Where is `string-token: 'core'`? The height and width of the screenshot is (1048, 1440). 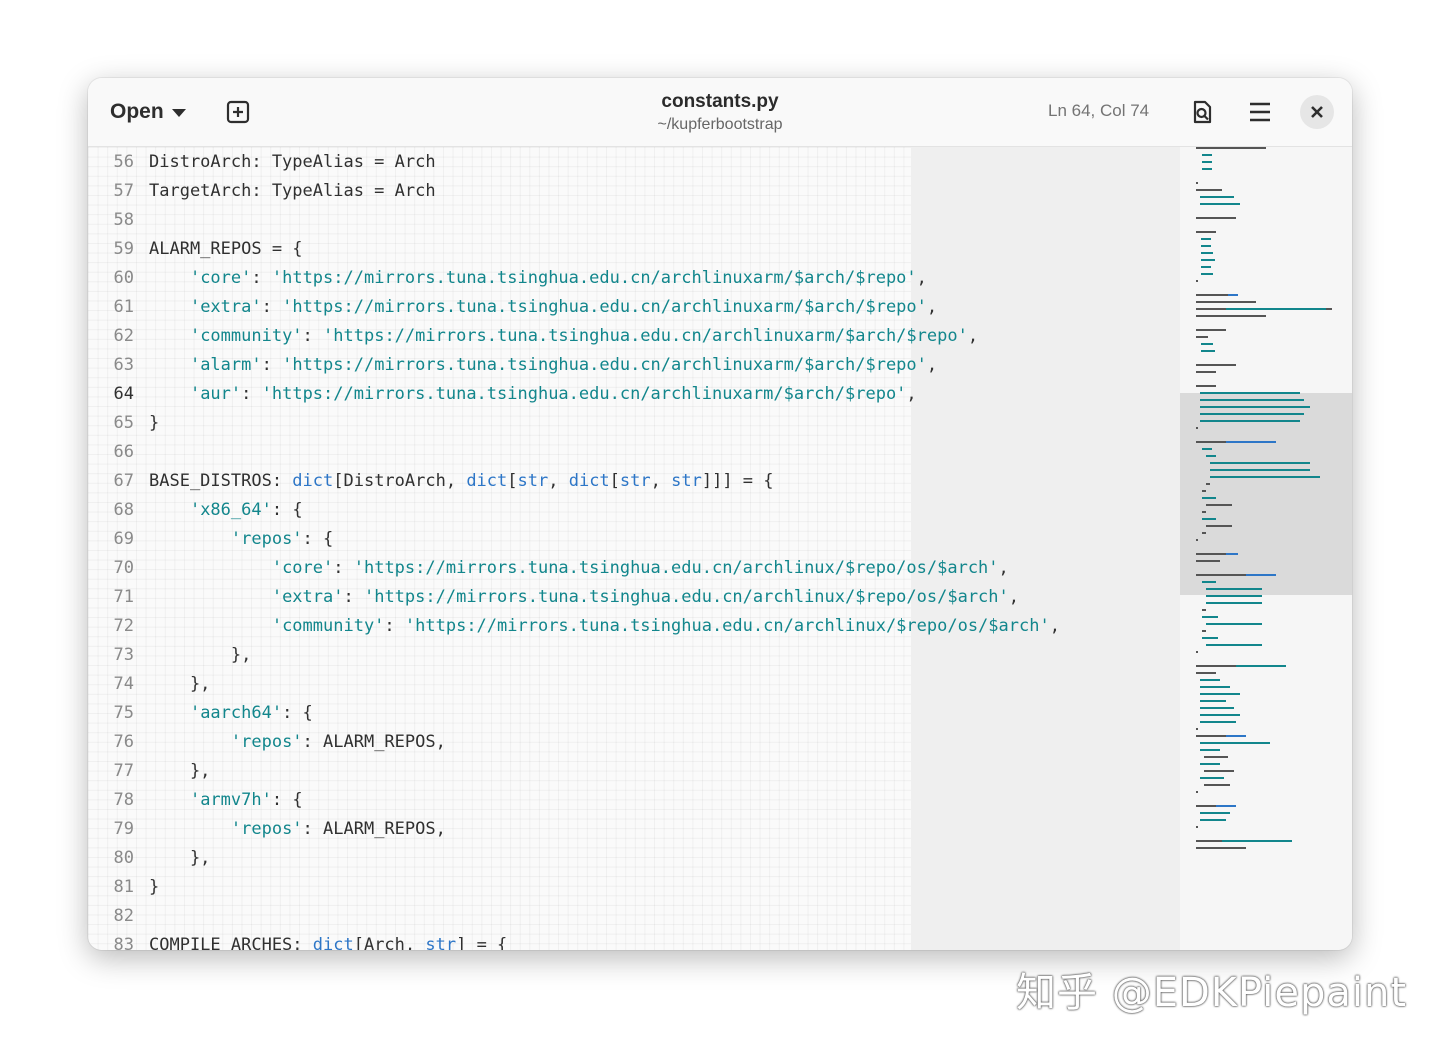 string-token: 'core' is located at coordinates (220, 278).